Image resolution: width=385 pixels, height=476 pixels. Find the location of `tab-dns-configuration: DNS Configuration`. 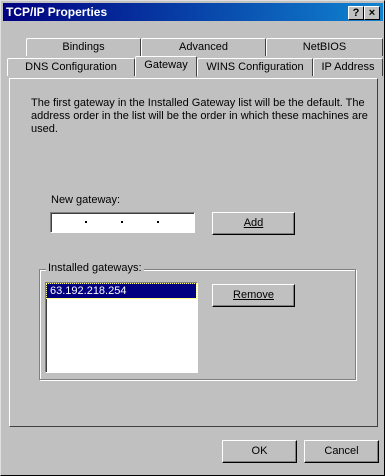

tab-dns-configuration: DNS Configuration is located at coordinates (71, 67).